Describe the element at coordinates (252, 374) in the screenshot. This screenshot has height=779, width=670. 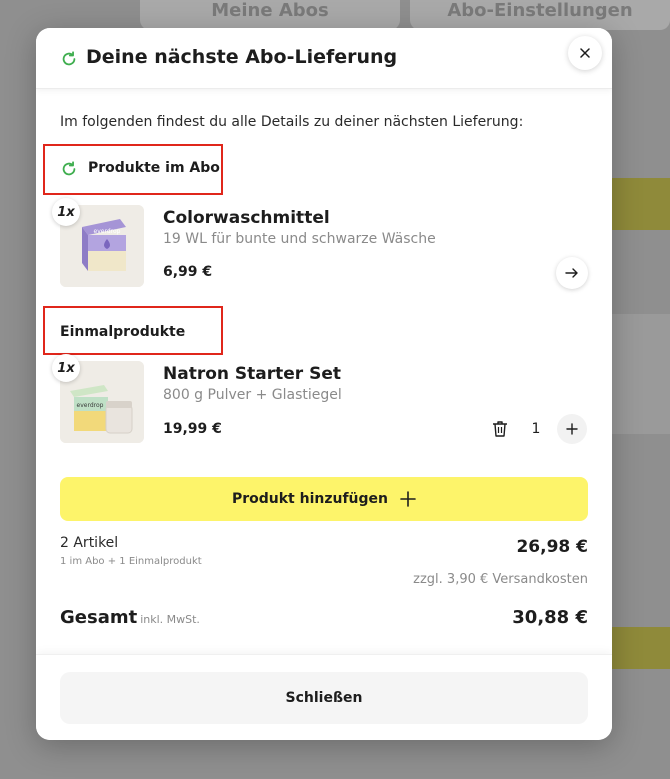
I see `product-name: Natron Starter Set` at that location.